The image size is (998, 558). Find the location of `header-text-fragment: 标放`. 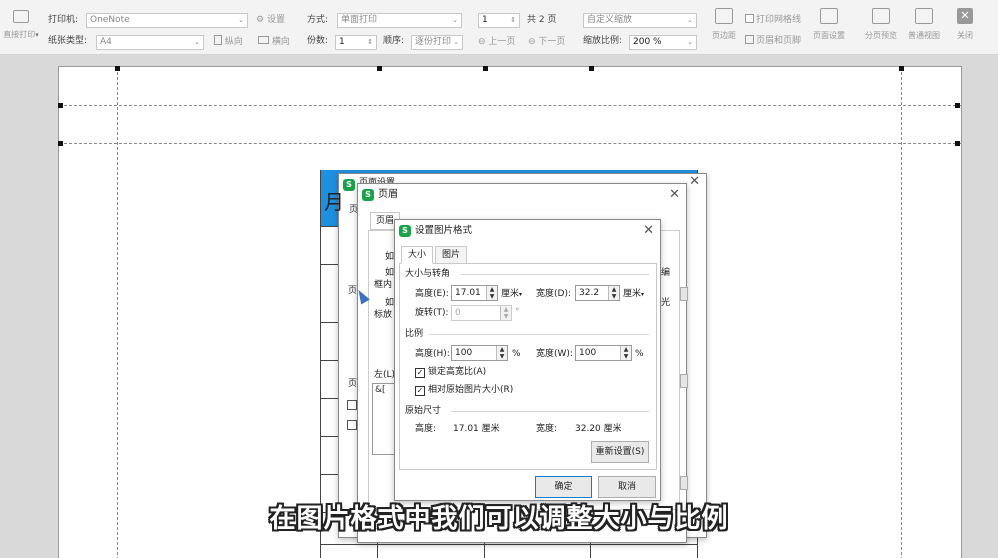

header-text-fragment: 标放 is located at coordinates (383, 315).